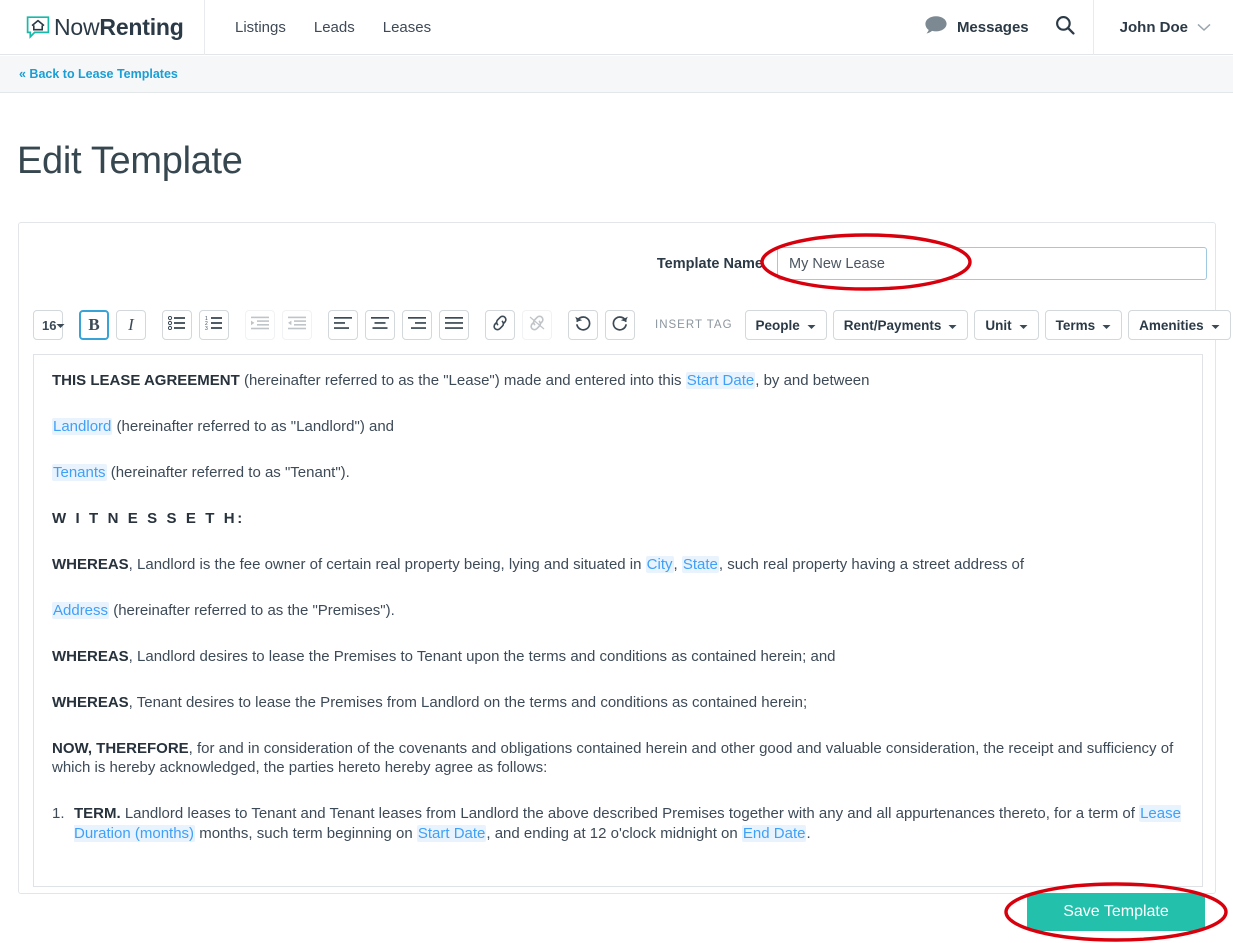 This screenshot has width=1233, height=943. I want to click on template-name-row: Template Name, so click(932, 263).